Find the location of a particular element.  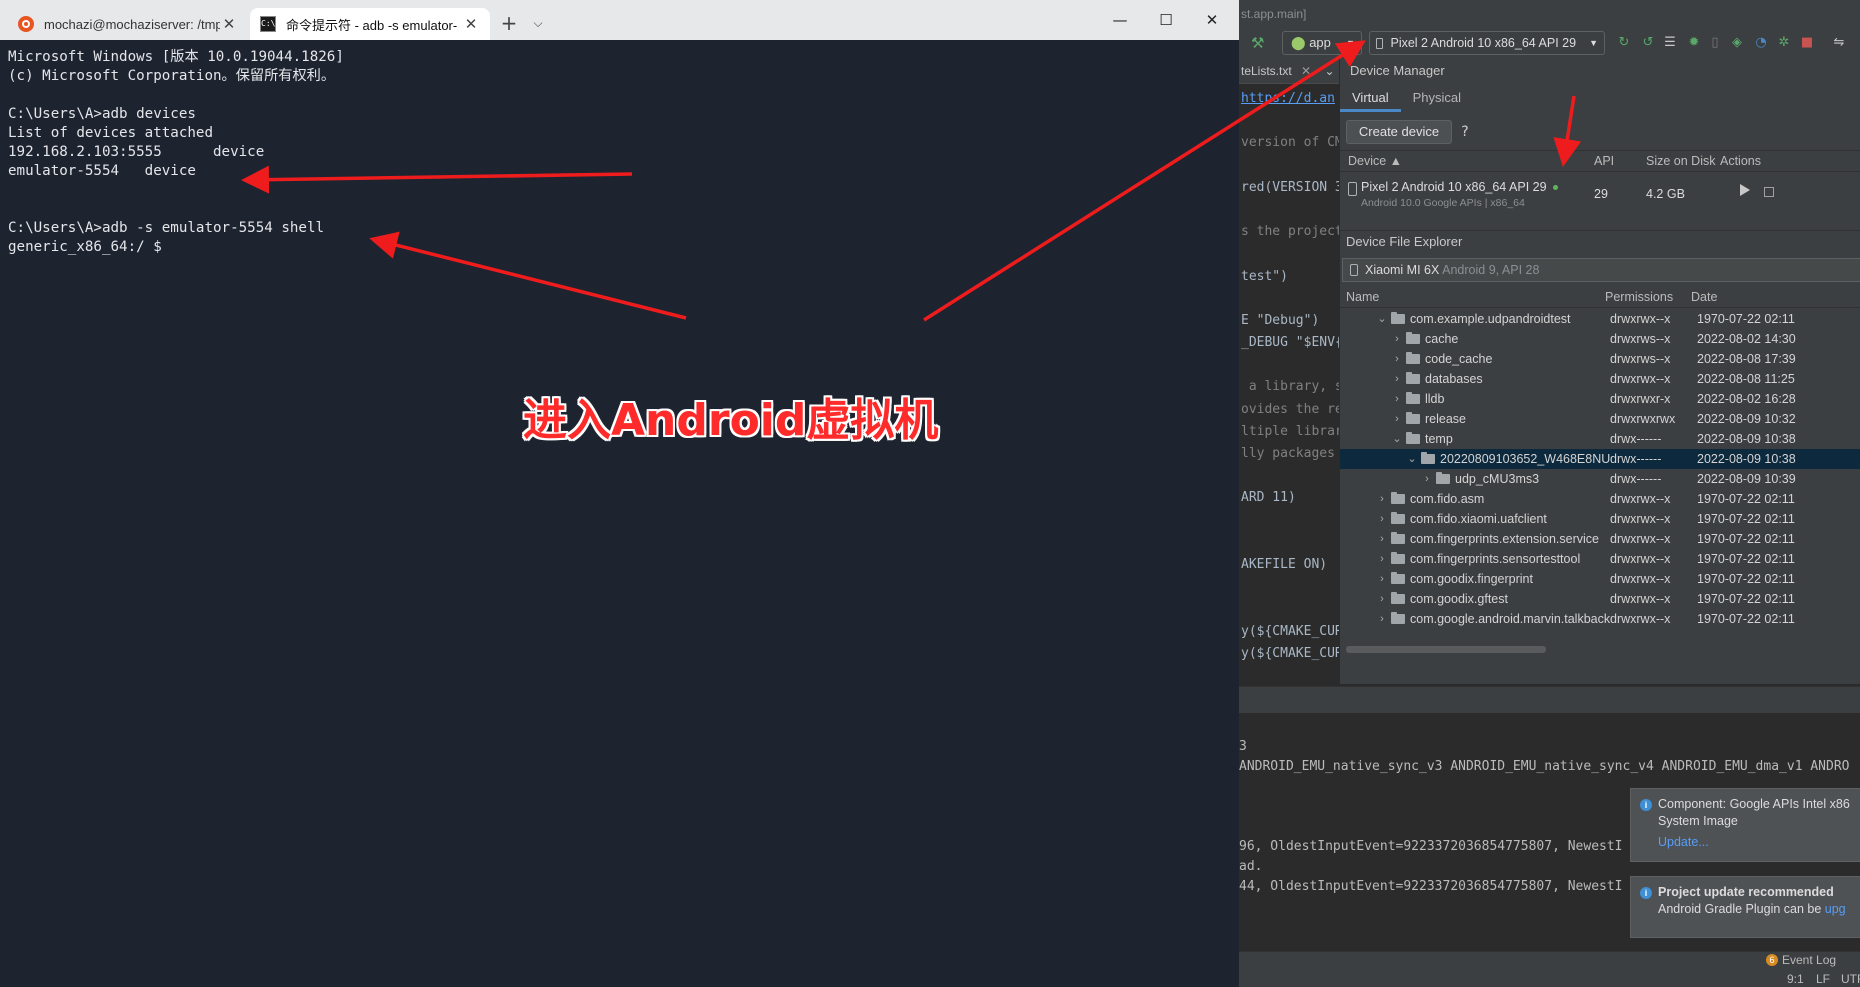

file-date: 1970-07-22 02:11 is located at coordinates (1746, 499).